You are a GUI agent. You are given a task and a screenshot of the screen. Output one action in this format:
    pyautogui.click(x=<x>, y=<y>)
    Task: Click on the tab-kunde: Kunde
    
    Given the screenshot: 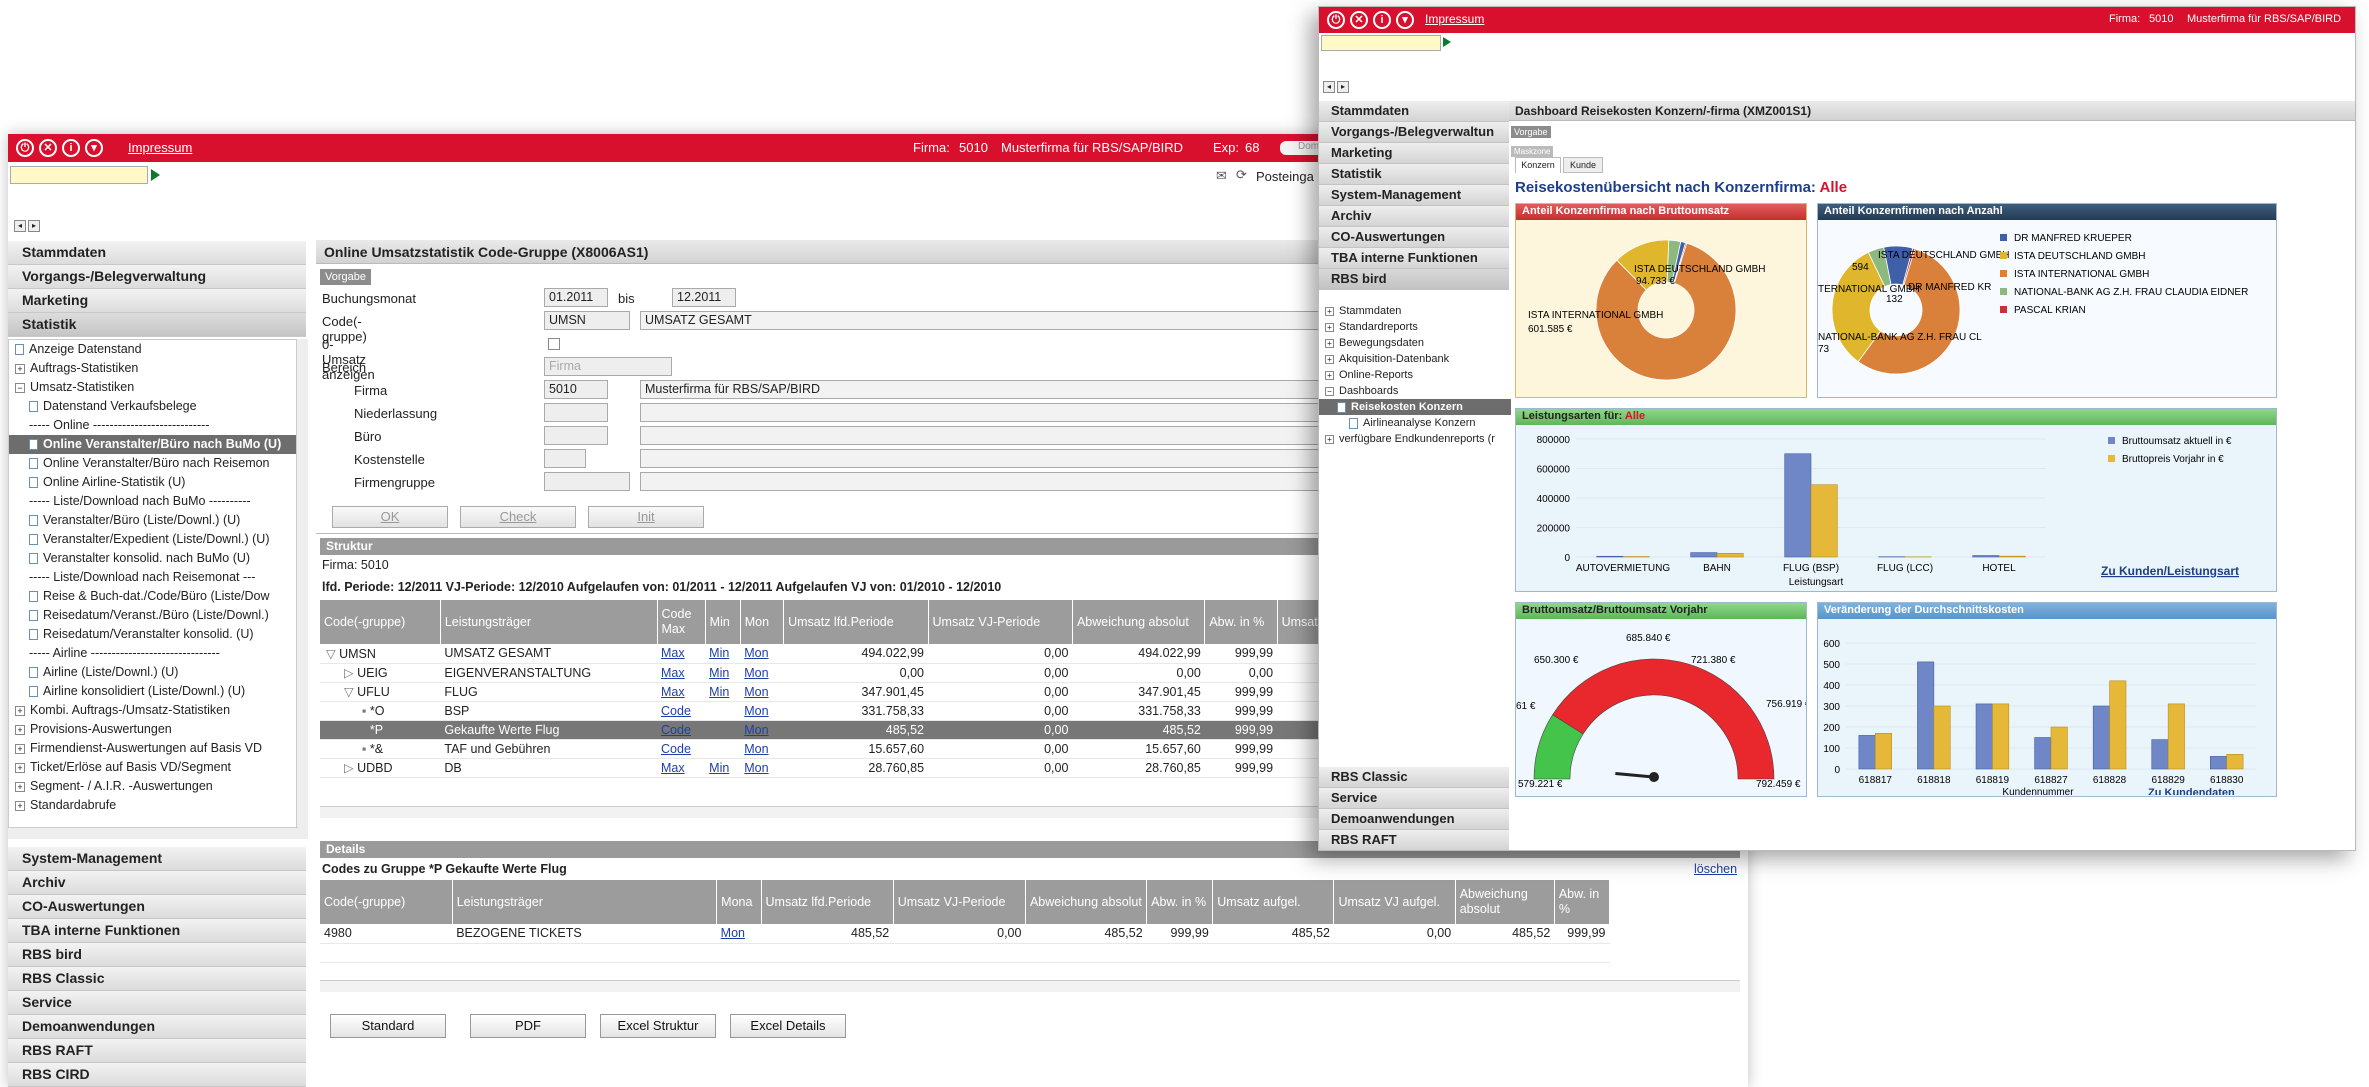 What is the action you would take?
    pyautogui.click(x=1583, y=165)
    